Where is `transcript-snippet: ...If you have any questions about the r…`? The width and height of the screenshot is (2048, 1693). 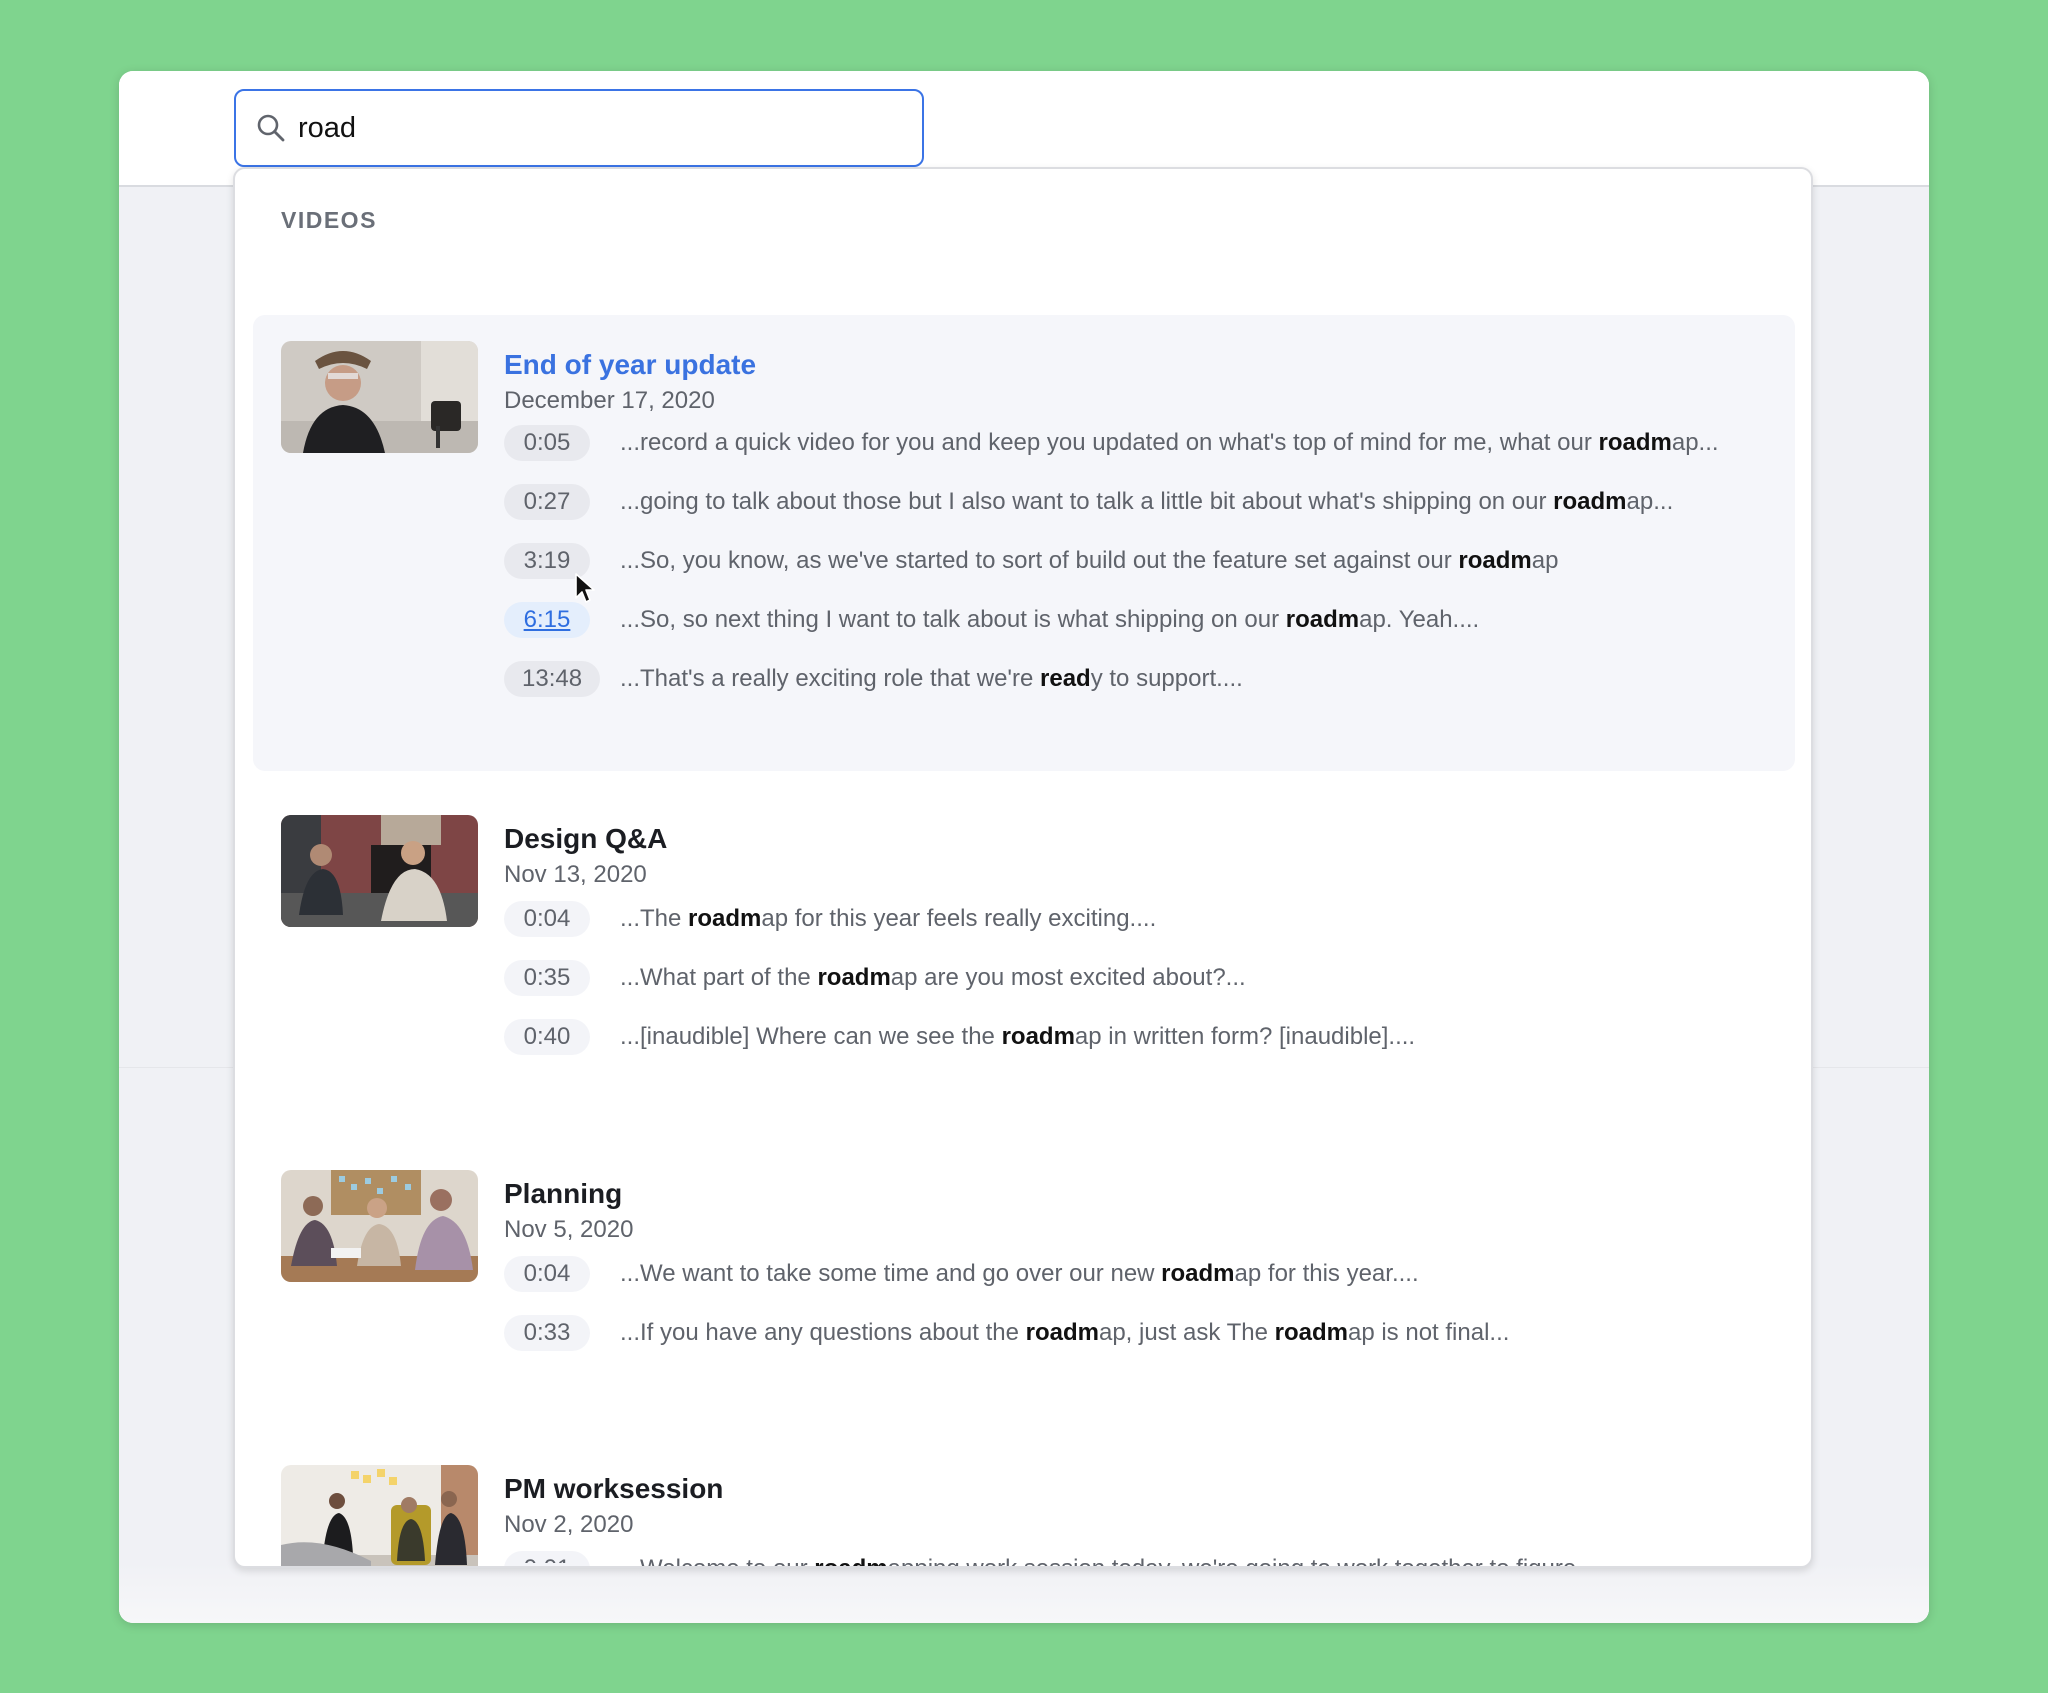 transcript-snippet: ...If you have any questions about the r… is located at coordinates (1064, 1333).